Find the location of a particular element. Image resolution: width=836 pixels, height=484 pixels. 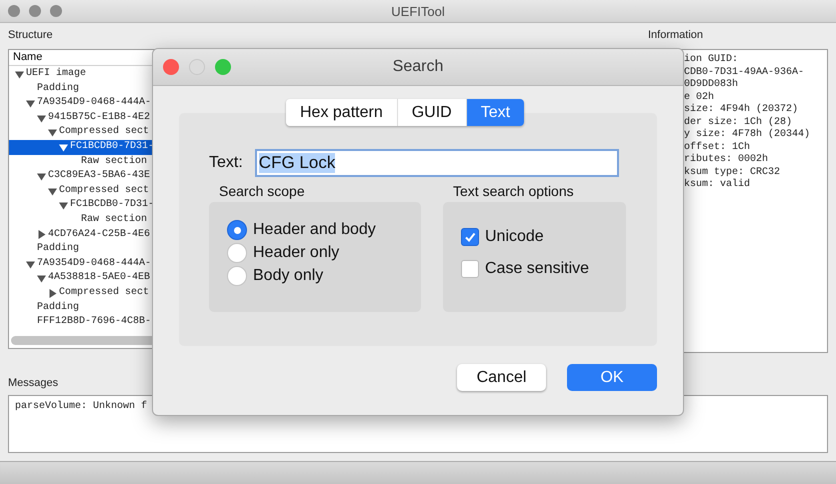

field-label: Text: is located at coordinates (226, 163).